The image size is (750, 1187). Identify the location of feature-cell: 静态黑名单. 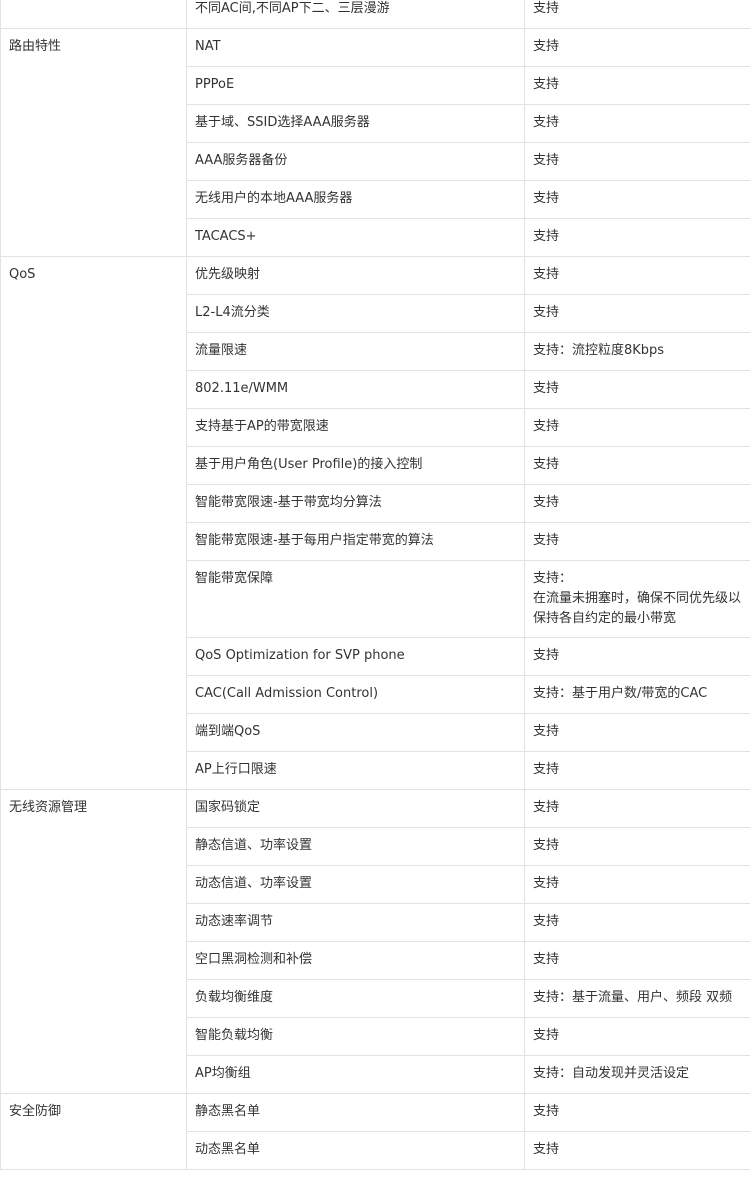
(355, 1112).